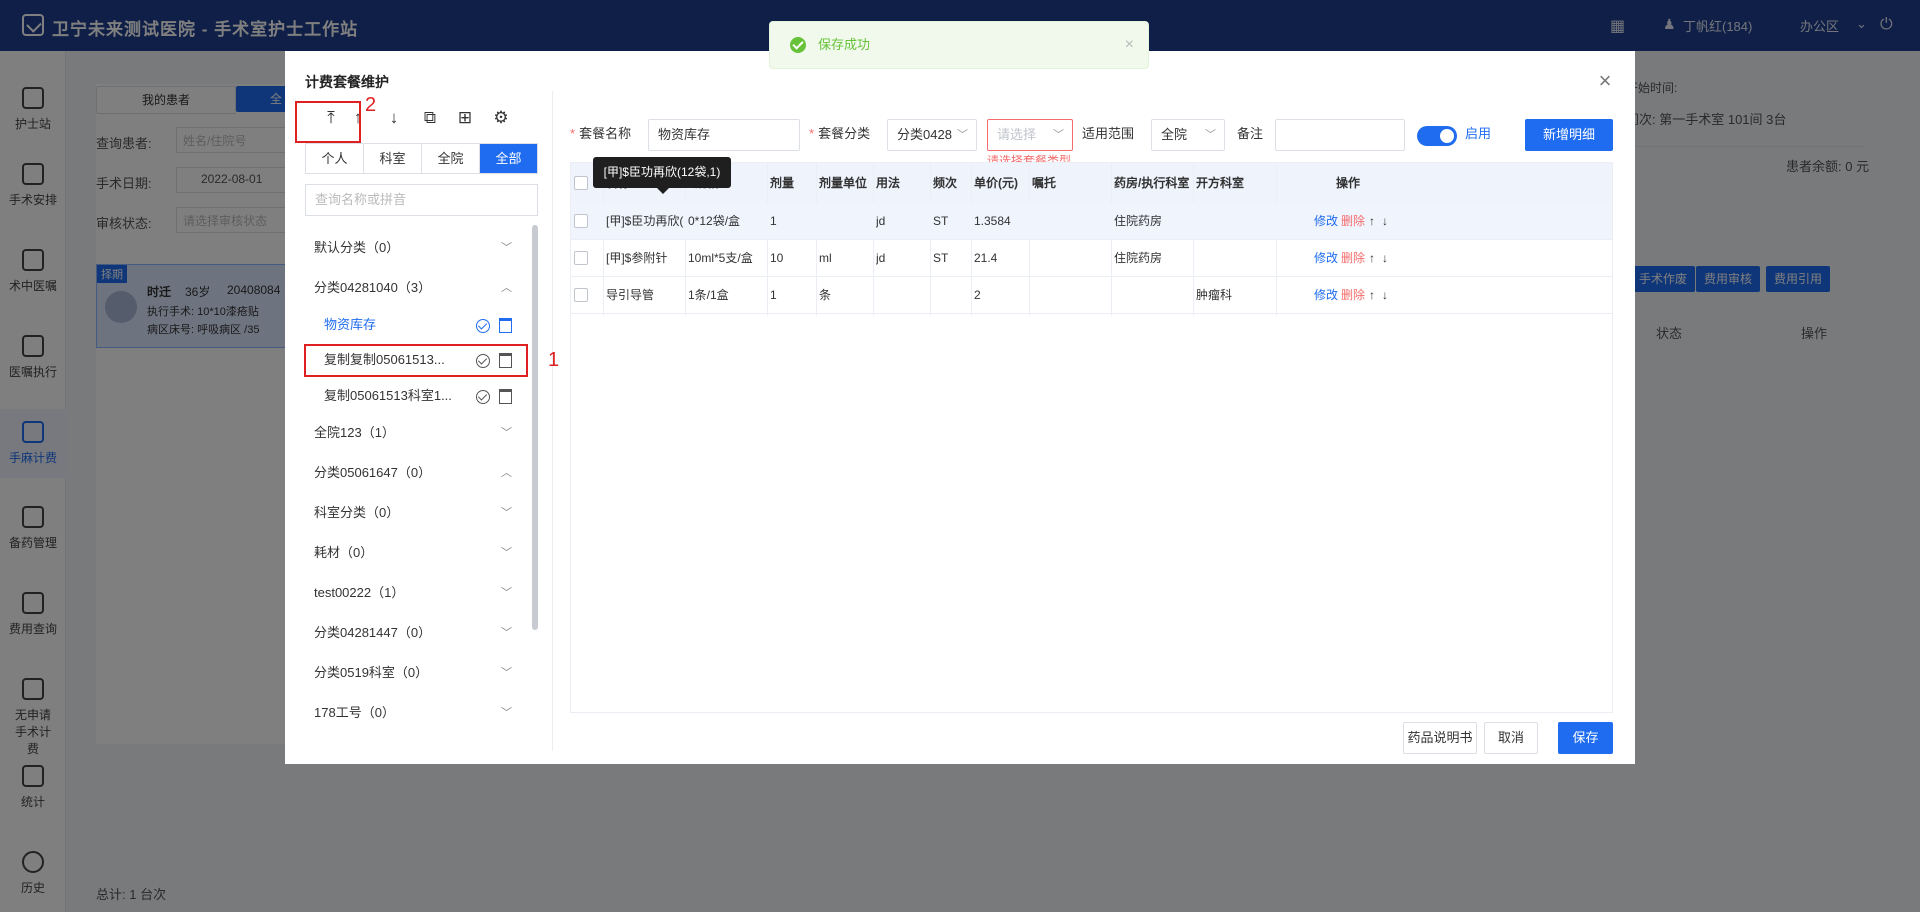 The height and width of the screenshot is (912, 1920). I want to click on cell-name: 导引导管, so click(630, 295).